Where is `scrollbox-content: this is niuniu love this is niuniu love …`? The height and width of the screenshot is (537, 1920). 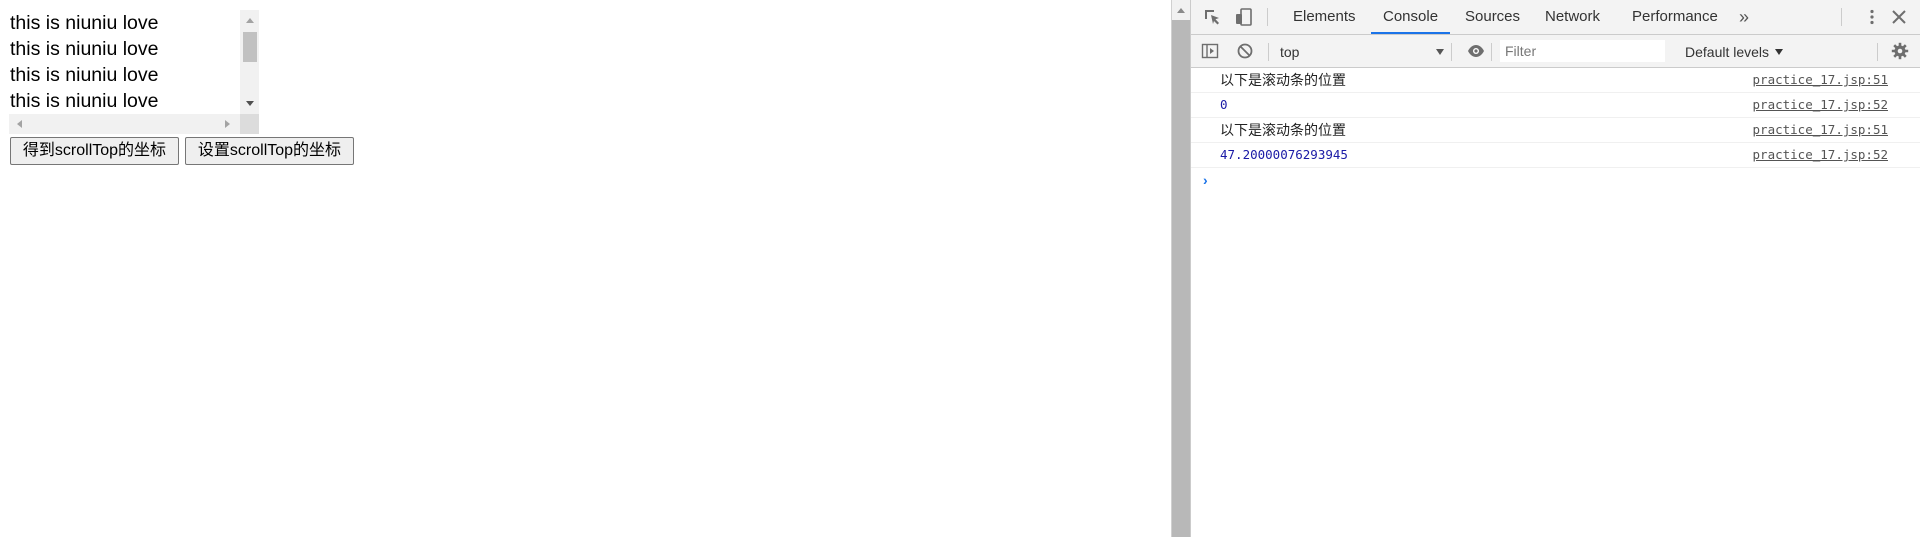
scrollbox-content: this is niuniu love this is niuniu love … is located at coordinates (122, 62).